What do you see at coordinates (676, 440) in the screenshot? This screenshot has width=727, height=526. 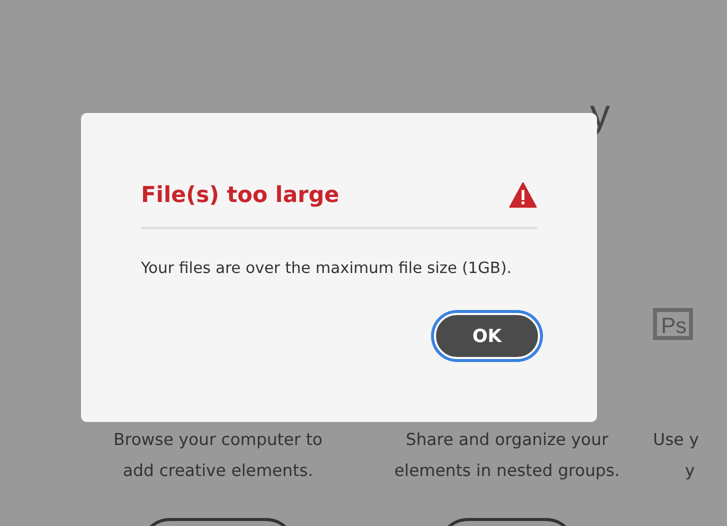 I see `description-text: Use y` at bounding box center [676, 440].